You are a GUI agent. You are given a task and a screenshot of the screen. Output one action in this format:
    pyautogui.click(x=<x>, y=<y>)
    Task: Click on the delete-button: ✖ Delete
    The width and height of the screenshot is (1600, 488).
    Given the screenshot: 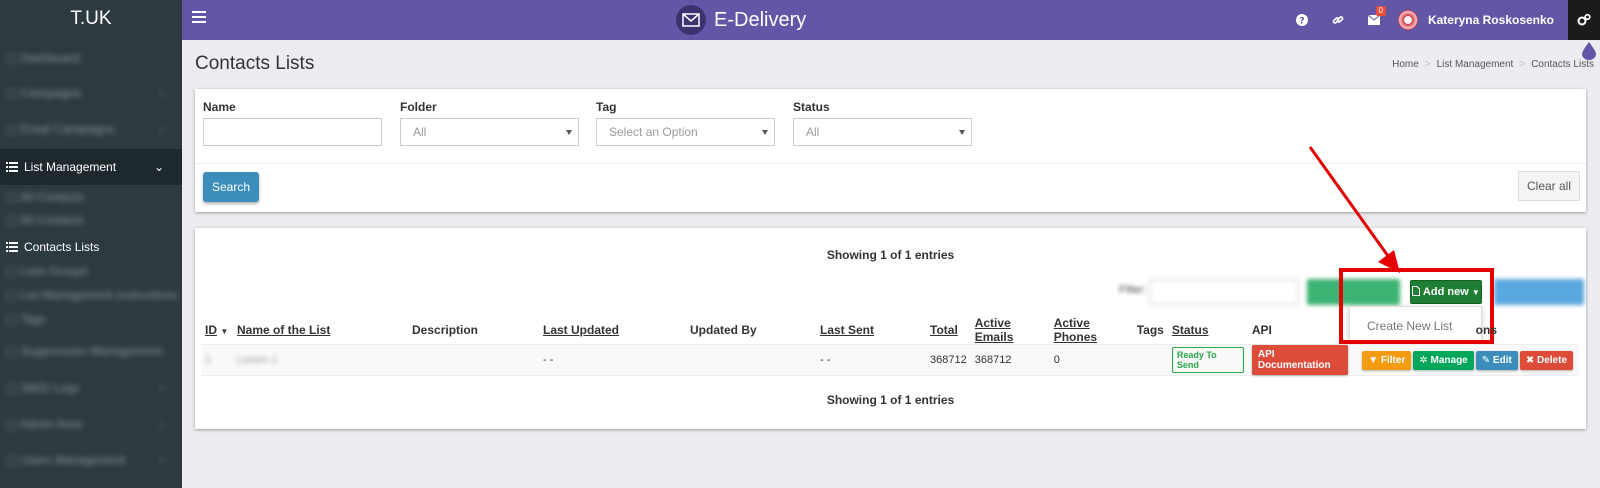 What is the action you would take?
    pyautogui.click(x=1546, y=360)
    